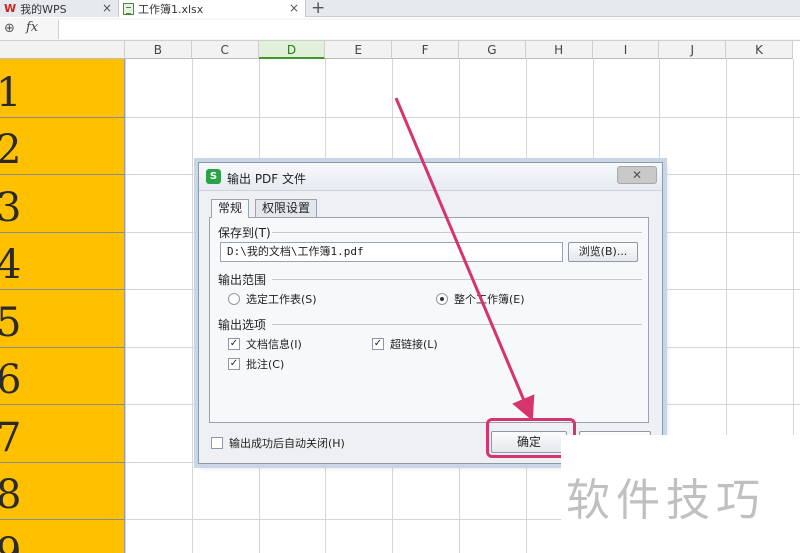 This screenshot has height=553, width=800. What do you see at coordinates (230, 208) in the screenshot?
I see `tab-general: 常规` at bounding box center [230, 208].